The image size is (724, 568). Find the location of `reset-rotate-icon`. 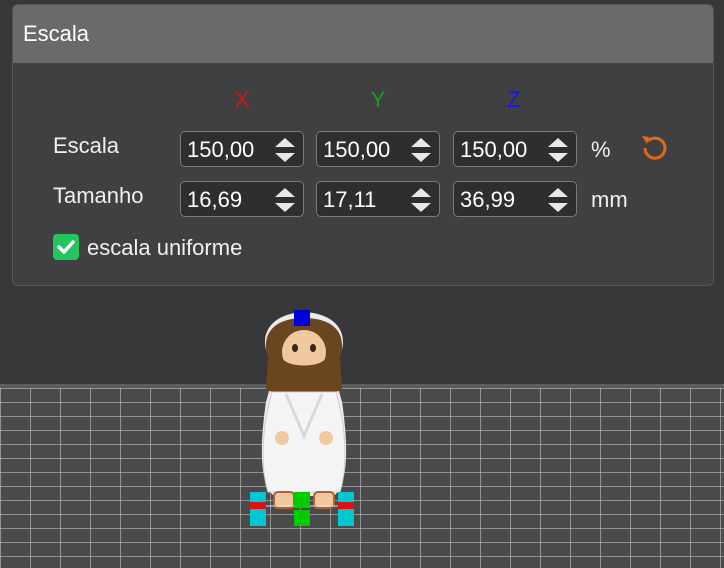

reset-rotate-icon is located at coordinates (654, 148).